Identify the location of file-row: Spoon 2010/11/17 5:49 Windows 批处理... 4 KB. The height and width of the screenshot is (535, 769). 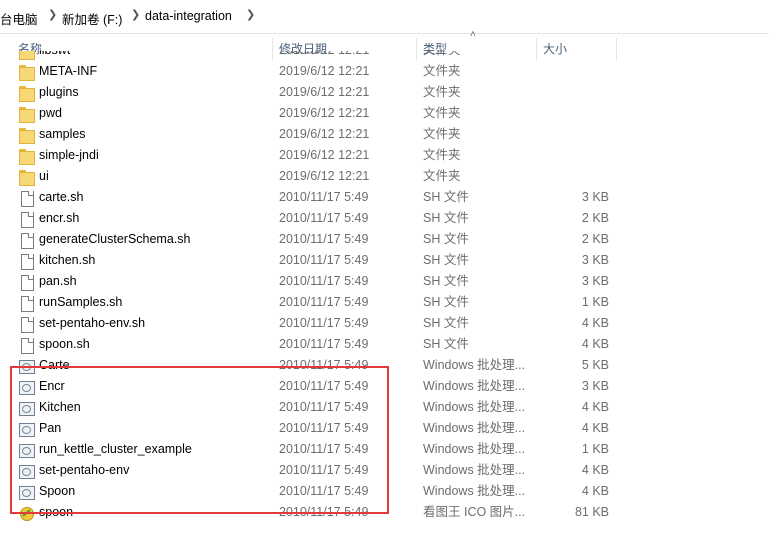
(384, 491).